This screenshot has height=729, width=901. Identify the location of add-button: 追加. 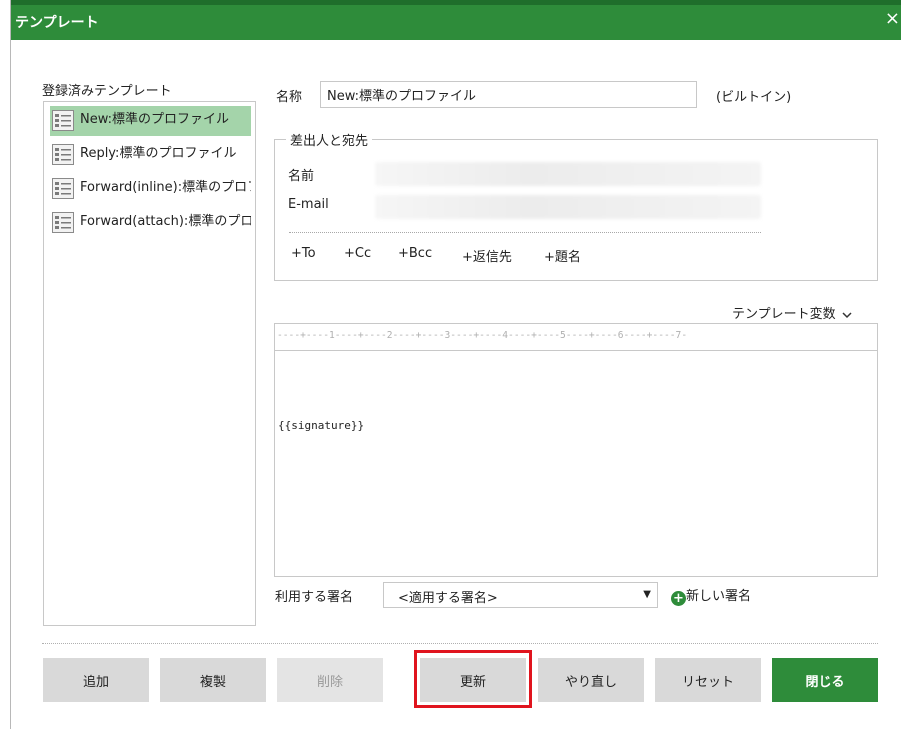
(96, 680).